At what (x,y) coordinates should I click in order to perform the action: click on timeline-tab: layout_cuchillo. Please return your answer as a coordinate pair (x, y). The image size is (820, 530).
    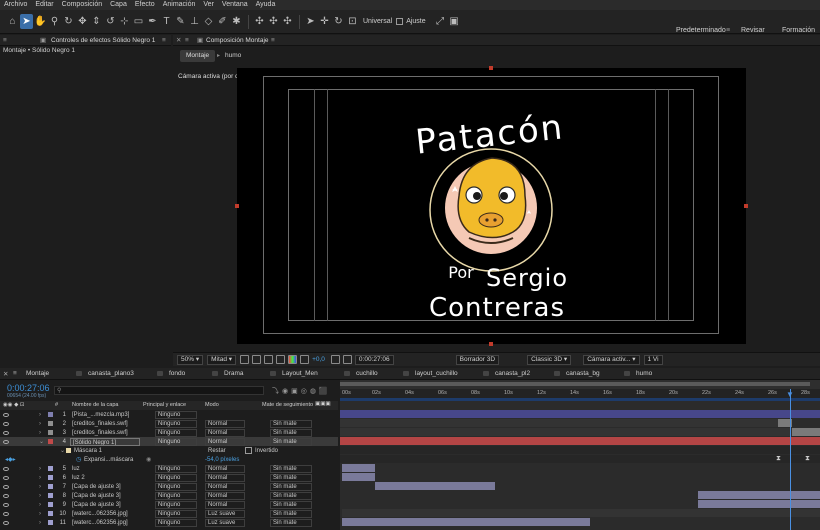
    Looking at the image, I should click on (430, 373).